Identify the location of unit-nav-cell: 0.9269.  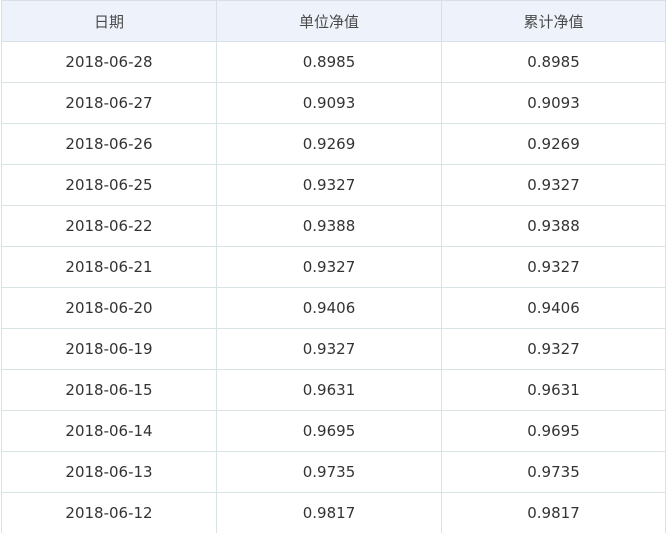
(329, 144).